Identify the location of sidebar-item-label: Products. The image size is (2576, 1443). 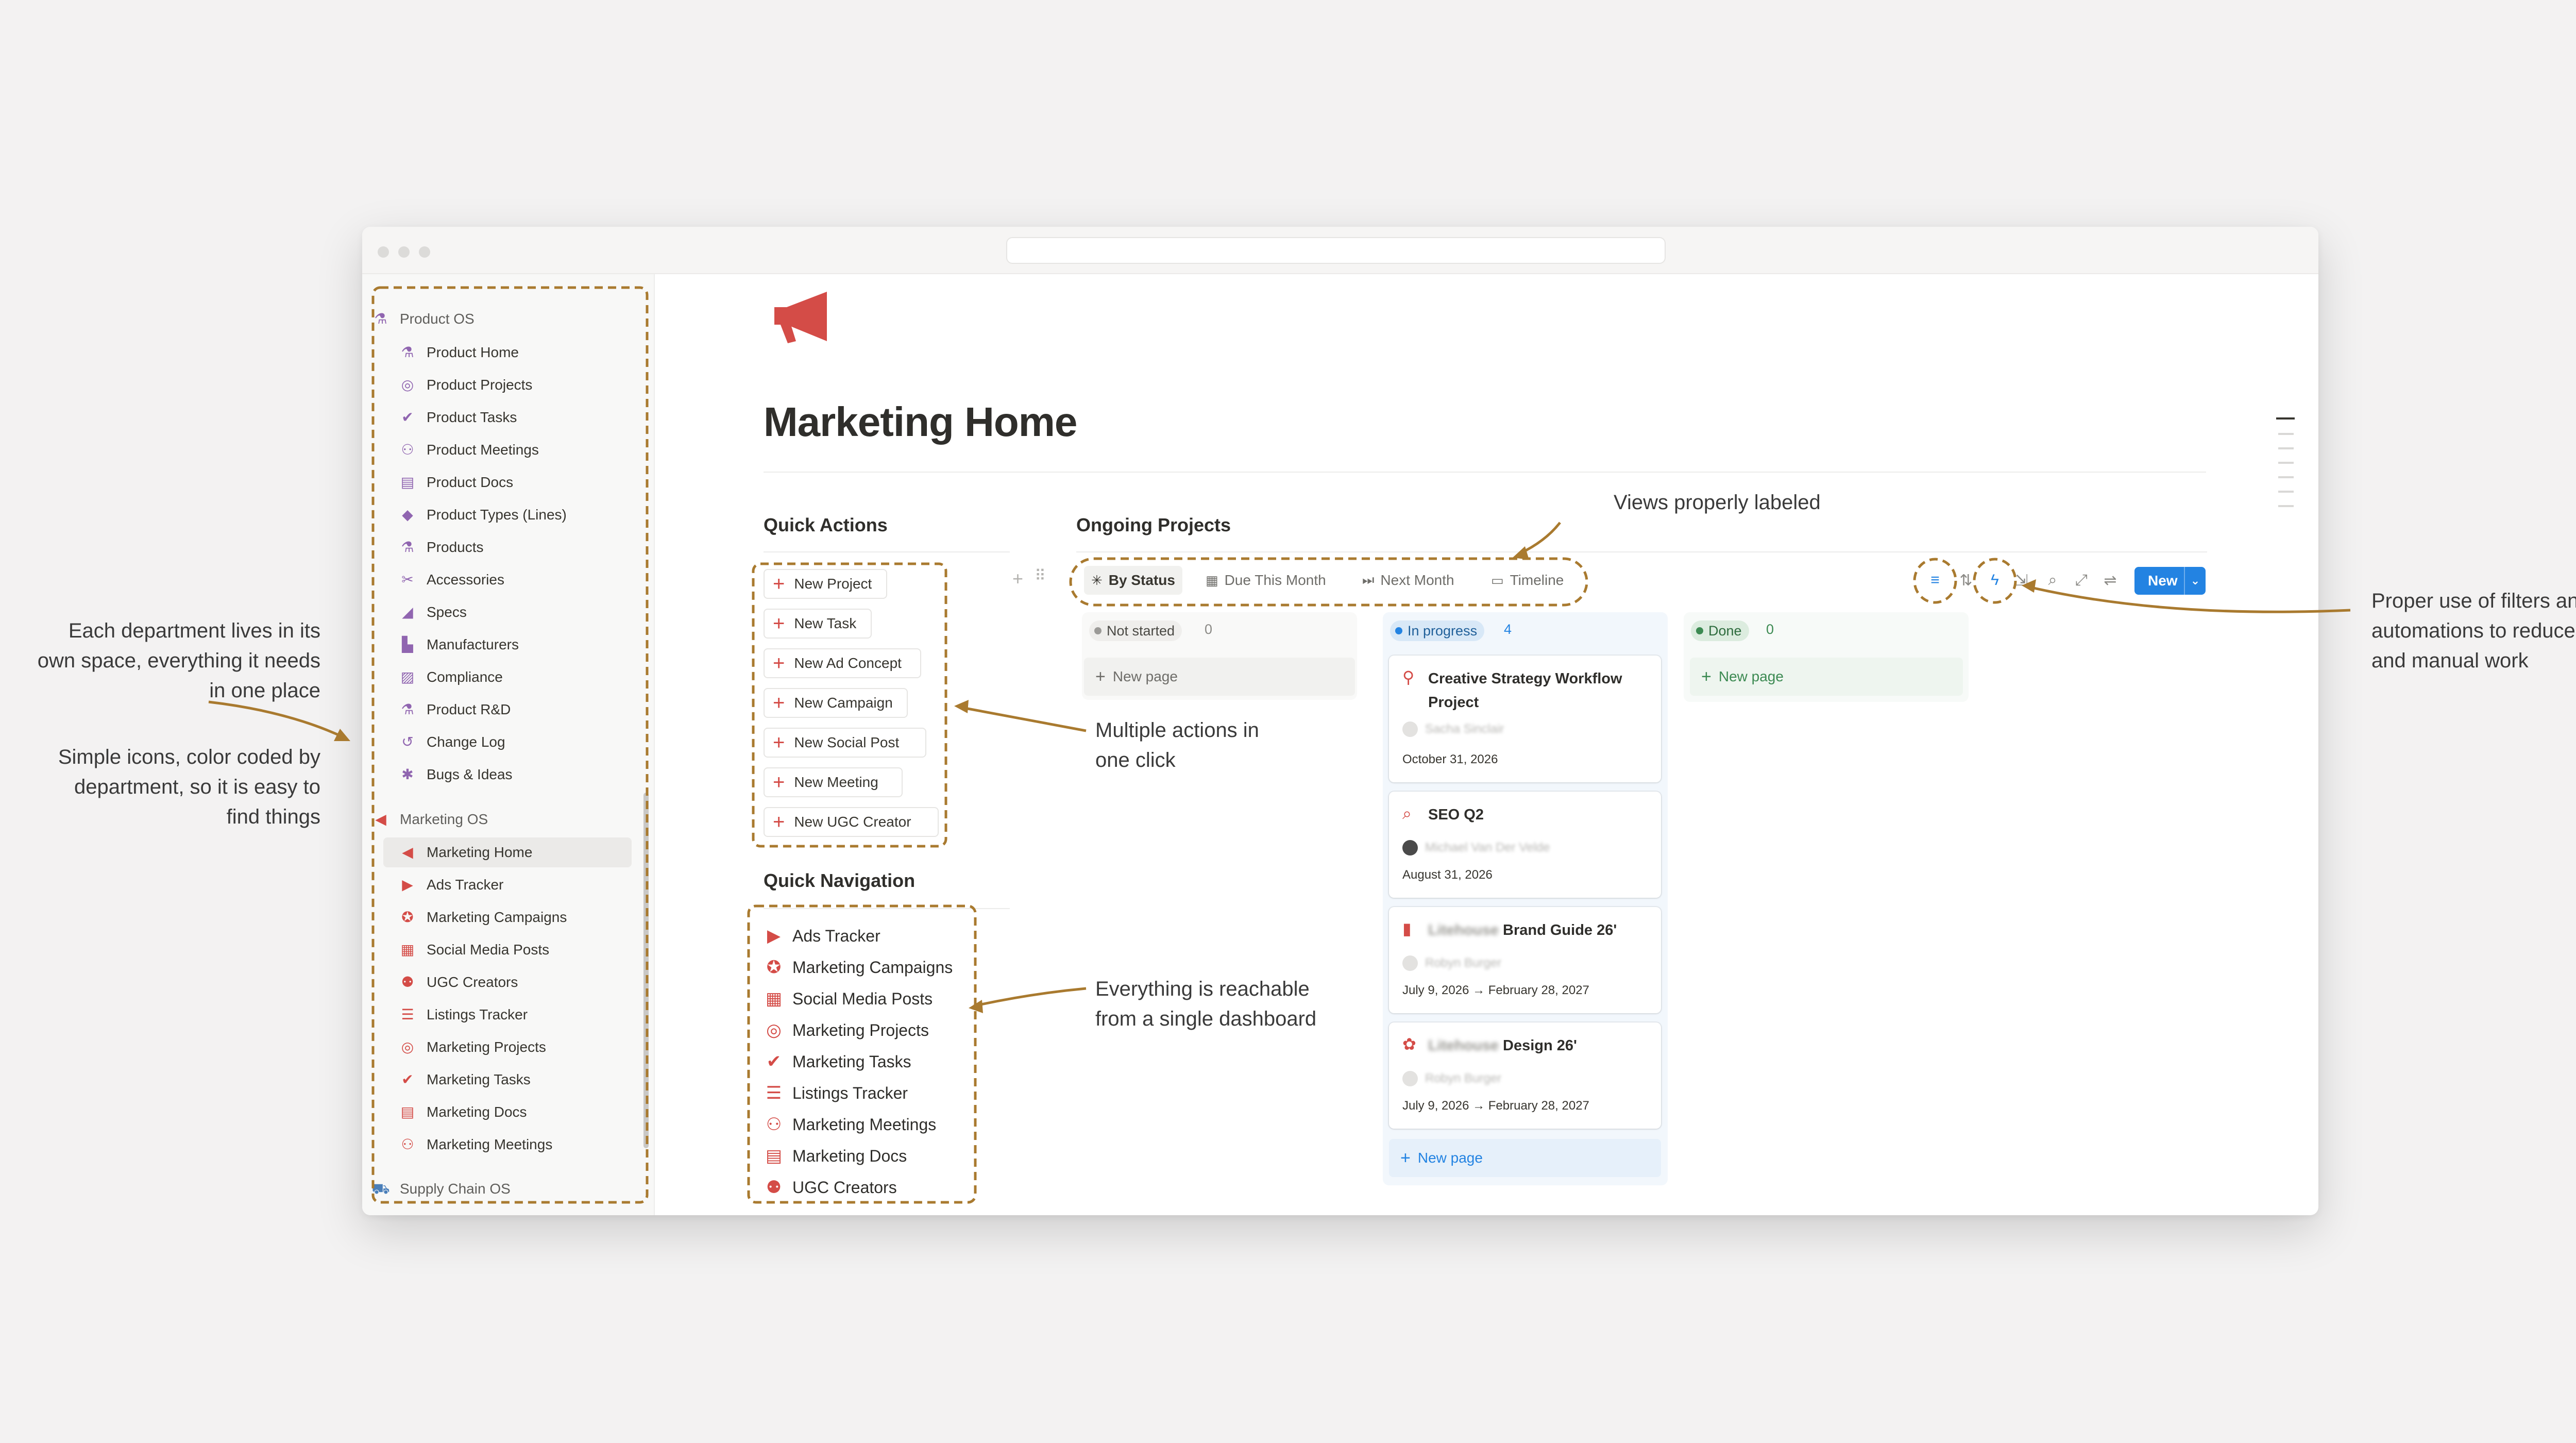
(455, 547).